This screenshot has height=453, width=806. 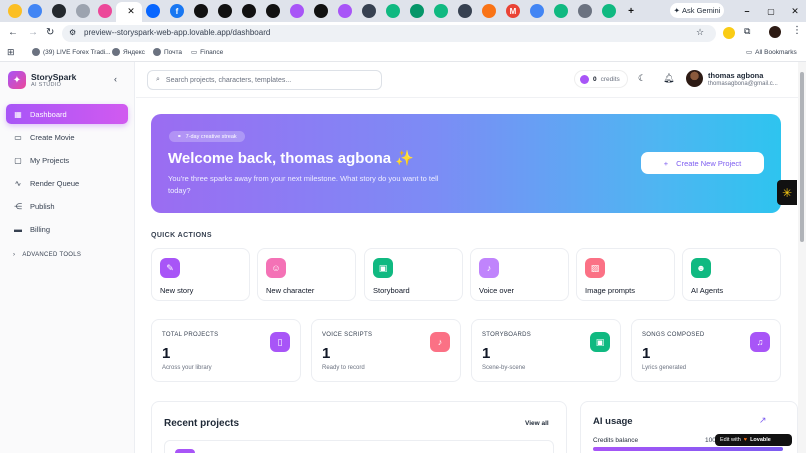 What do you see at coordinates (697, 10) in the screenshot?
I see `ask-gemini-button: ✦ Ask Gemini` at bounding box center [697, 10].